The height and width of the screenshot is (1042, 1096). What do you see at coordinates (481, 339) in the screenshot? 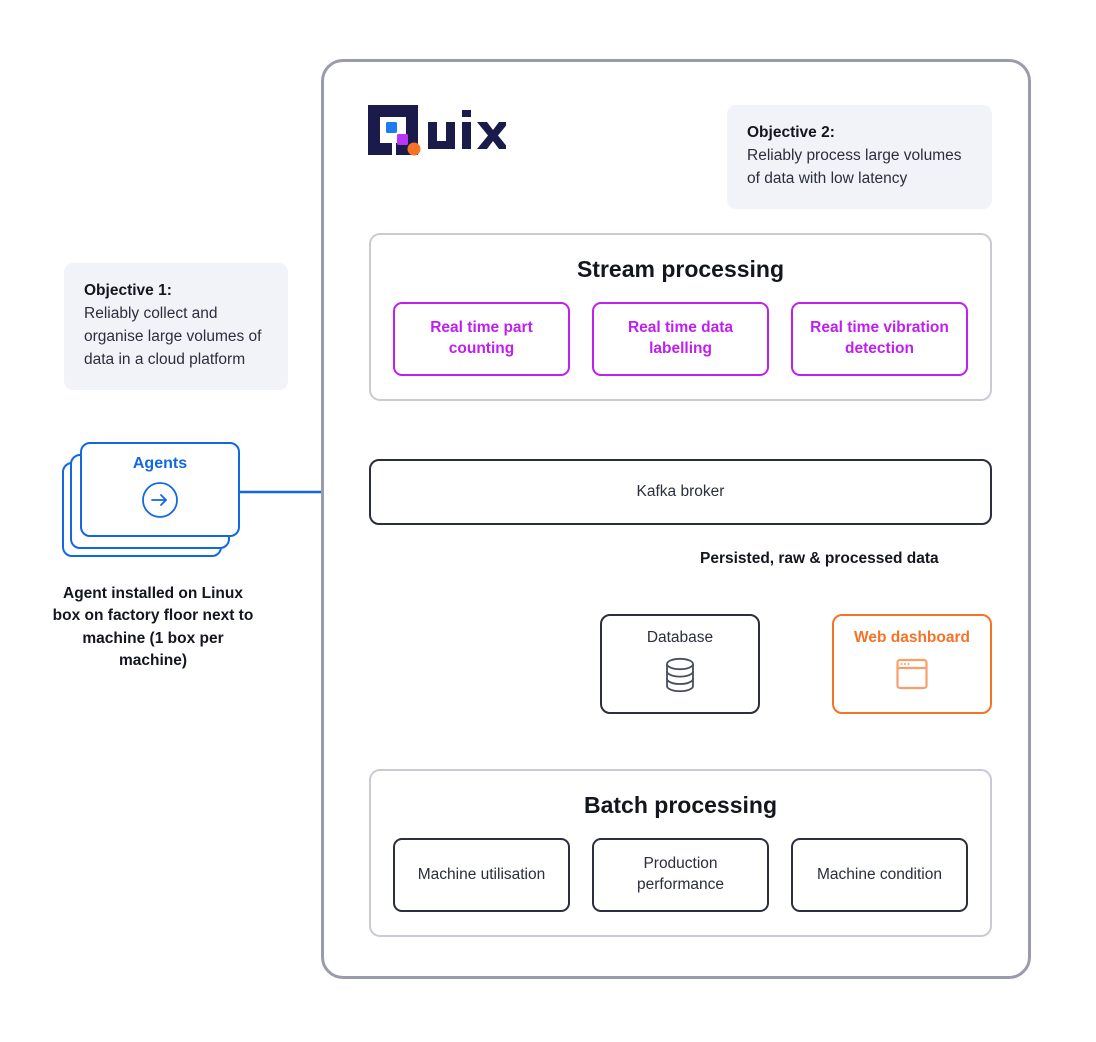
I see `stream-chip-part-counting: Real time part counting` at bounding box center [481, 339].